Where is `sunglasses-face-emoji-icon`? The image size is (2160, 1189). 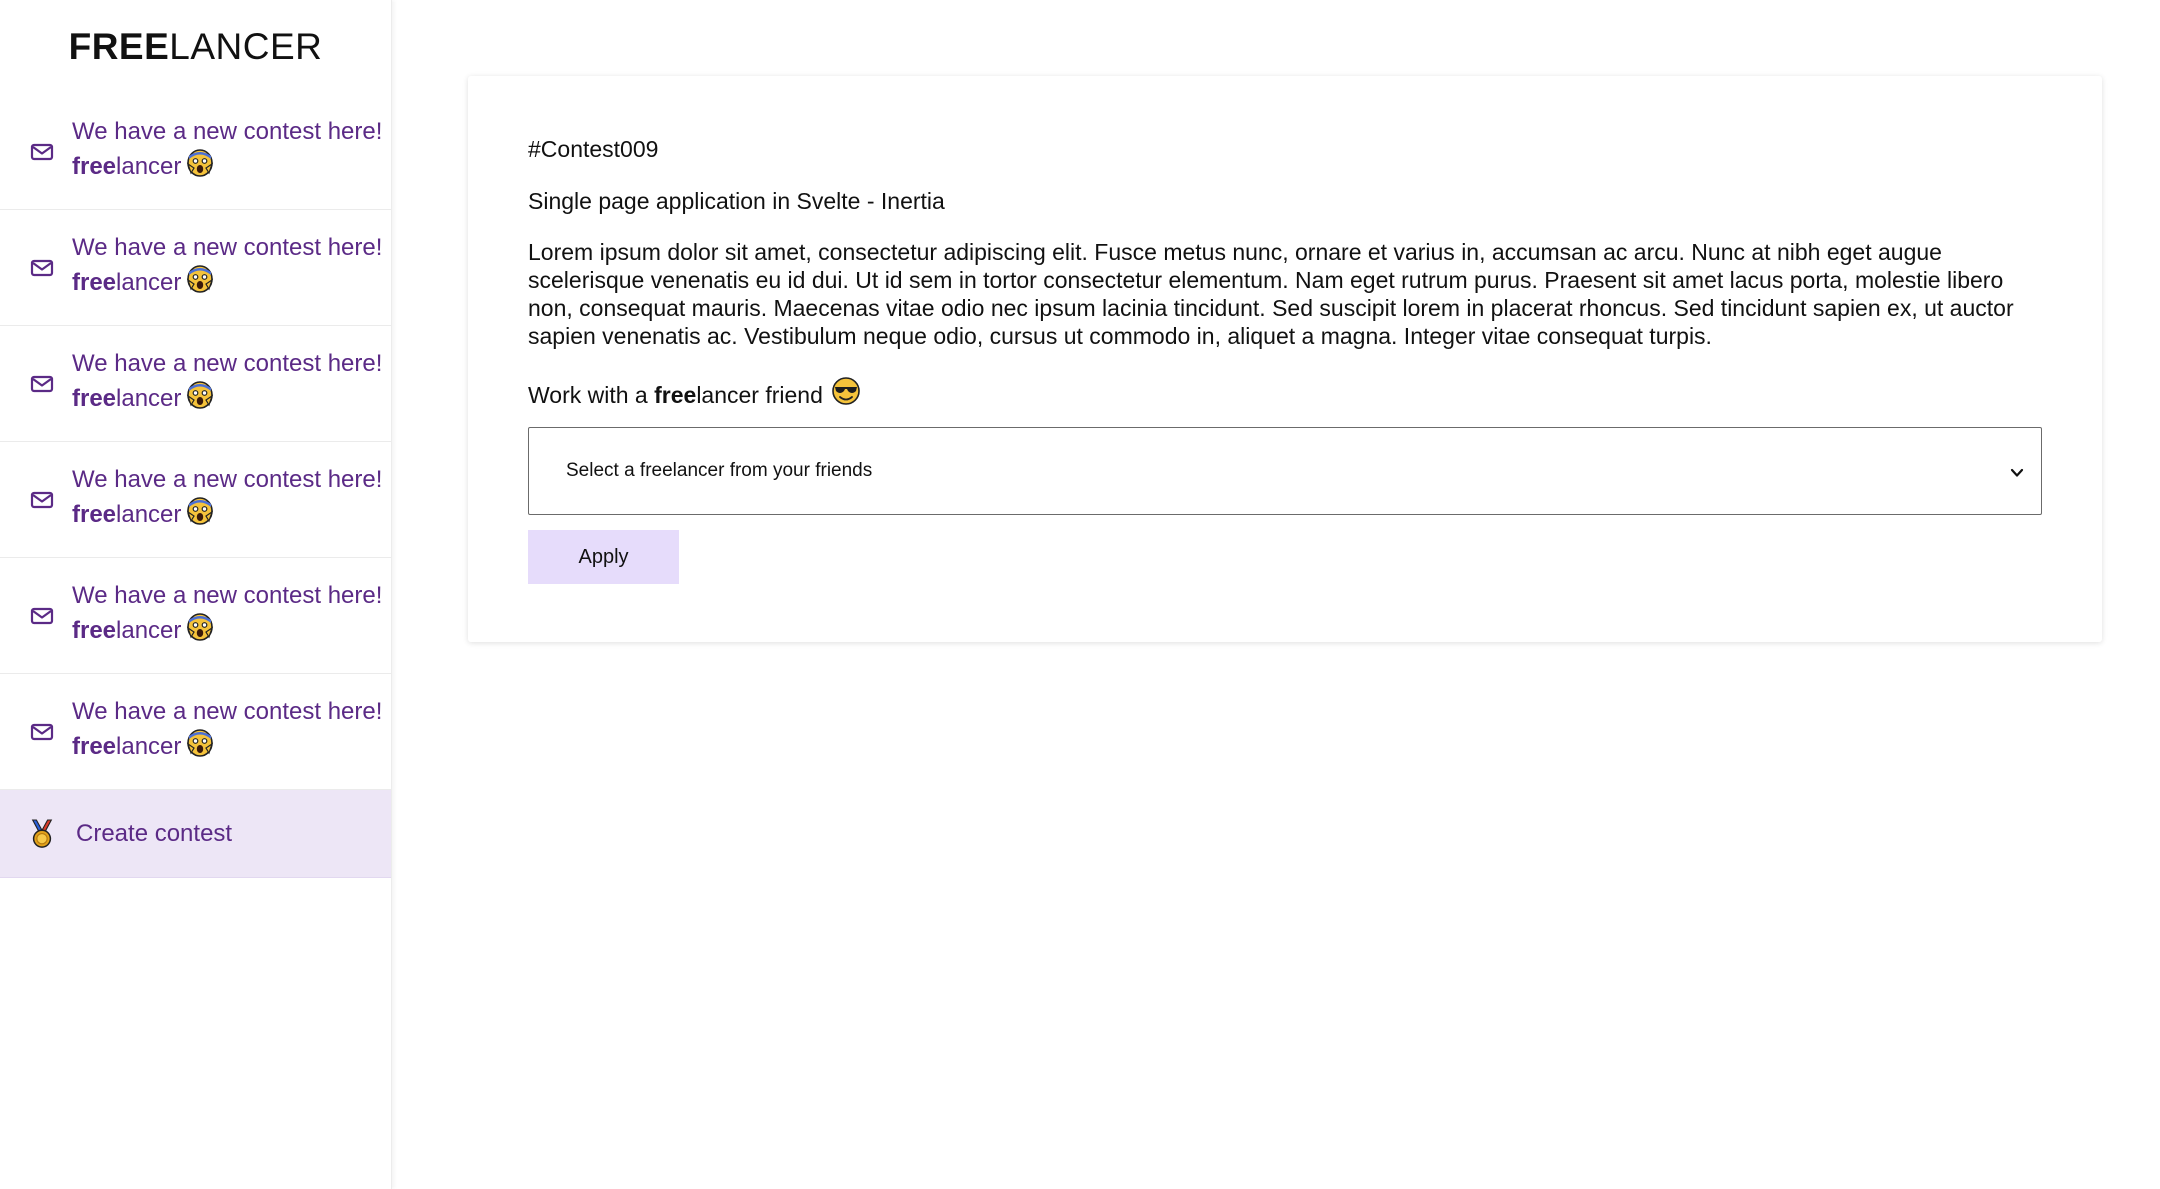
sunglasses-face-emoji-icon is located at coordinates (846, 394).